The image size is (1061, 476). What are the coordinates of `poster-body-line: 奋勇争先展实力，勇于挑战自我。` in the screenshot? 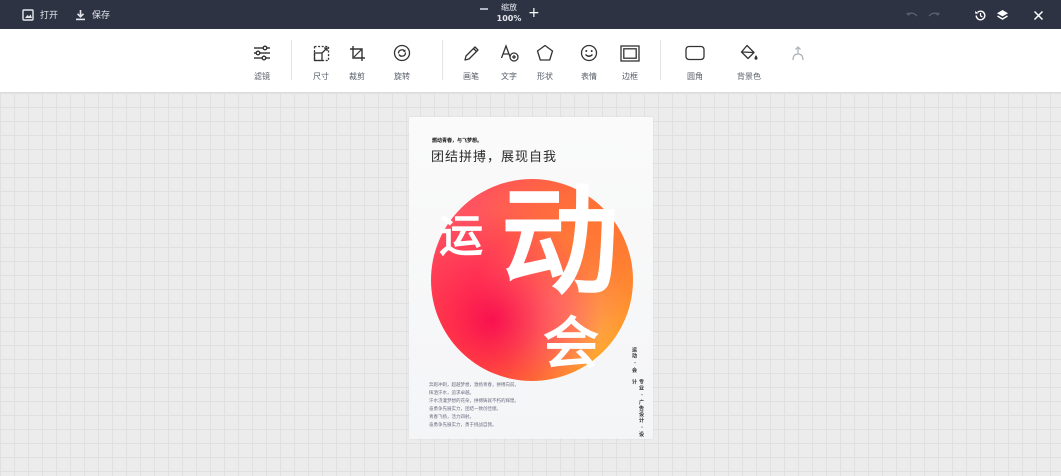 It's located at (463, 425).